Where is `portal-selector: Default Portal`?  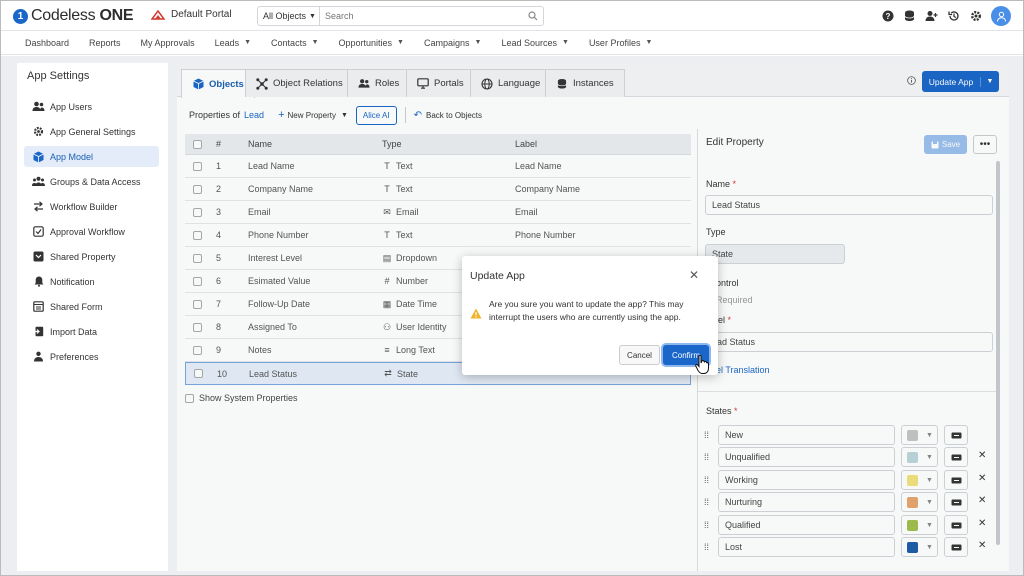
portal-selector: Default Portal is located at coordinates (191, 14).